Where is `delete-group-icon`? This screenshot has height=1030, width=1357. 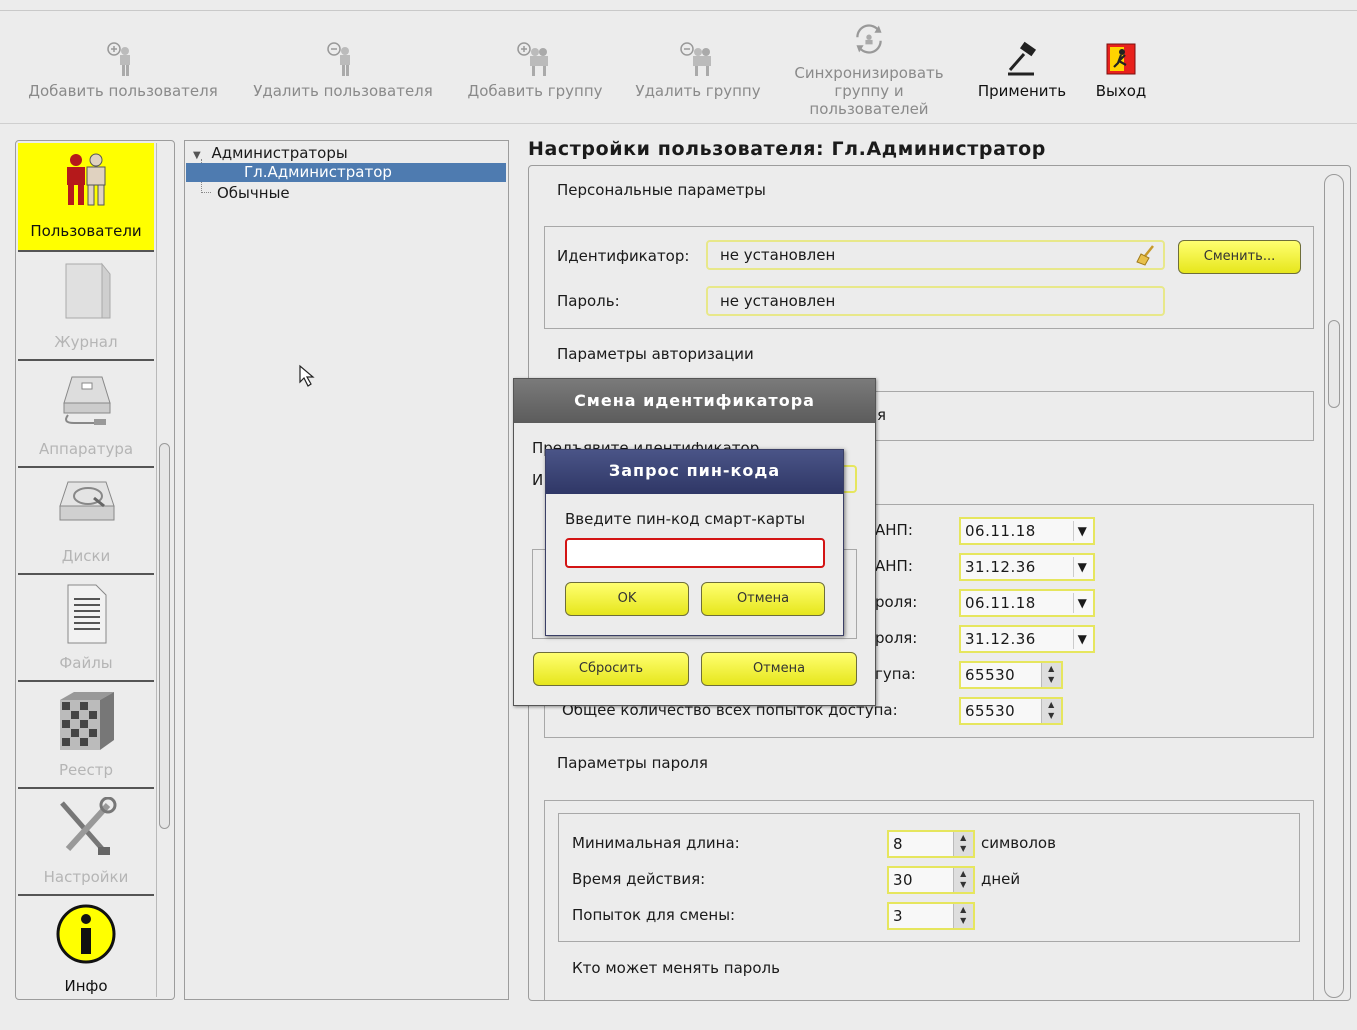
delete-group-icon is located at coordinates (695, 59).